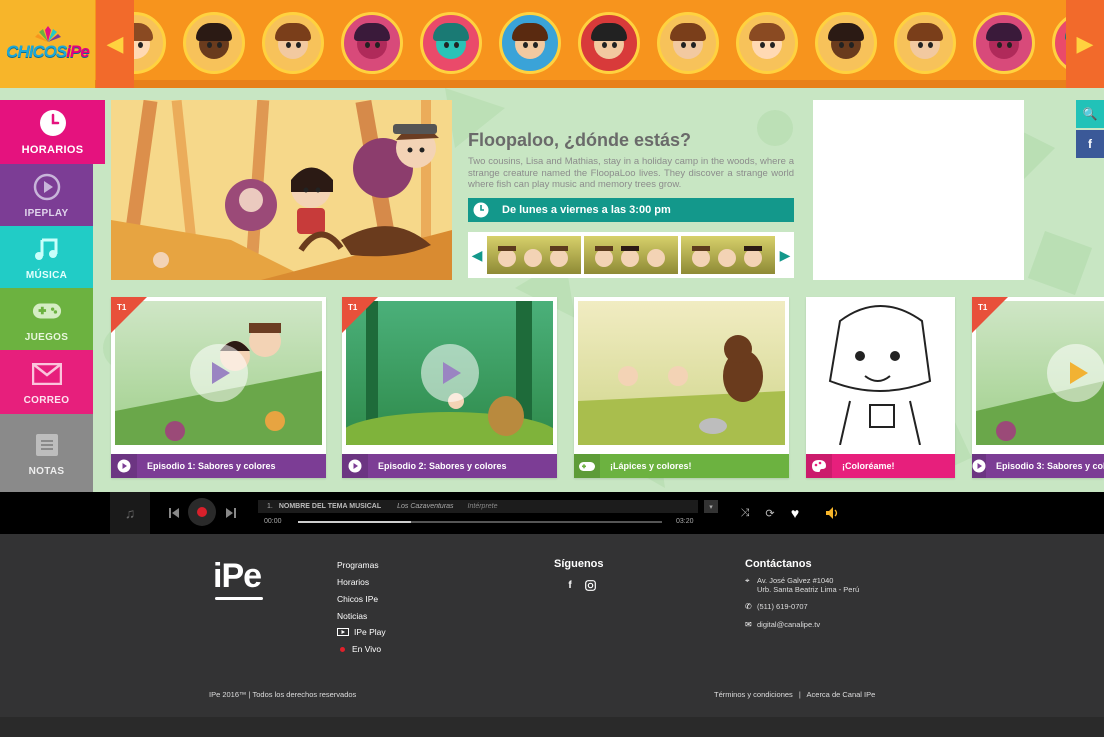 This screenshot has width=1104, height=737. I want to click on sidebar-item-horarios: HORARIOS, so click(52, 132).